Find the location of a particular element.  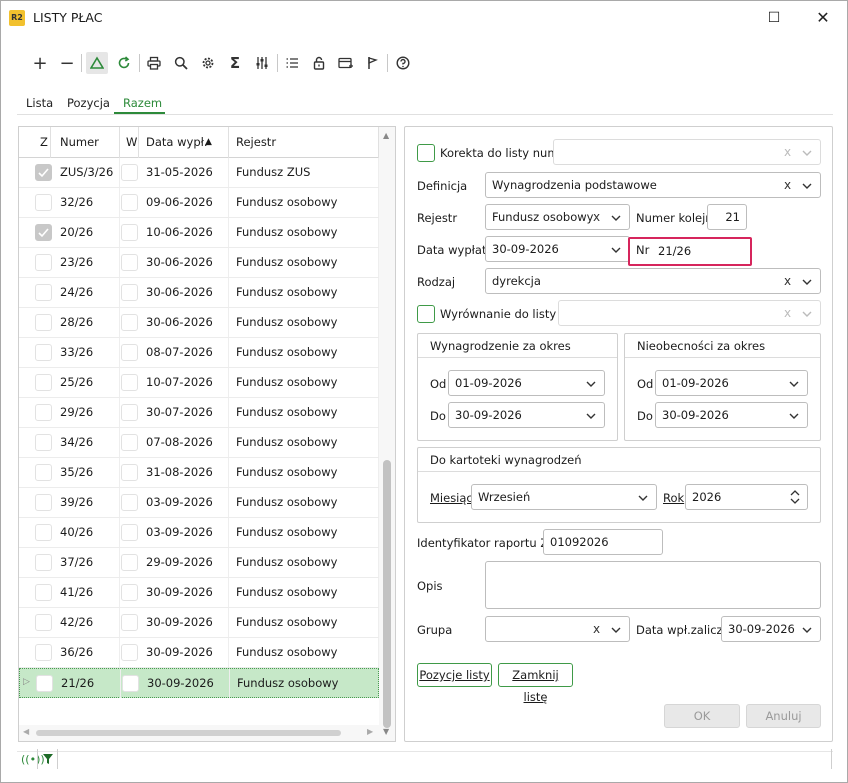

table-row: 25/26 10-07-2026 Fundusz osobowy is located at coordinates (199, 383).